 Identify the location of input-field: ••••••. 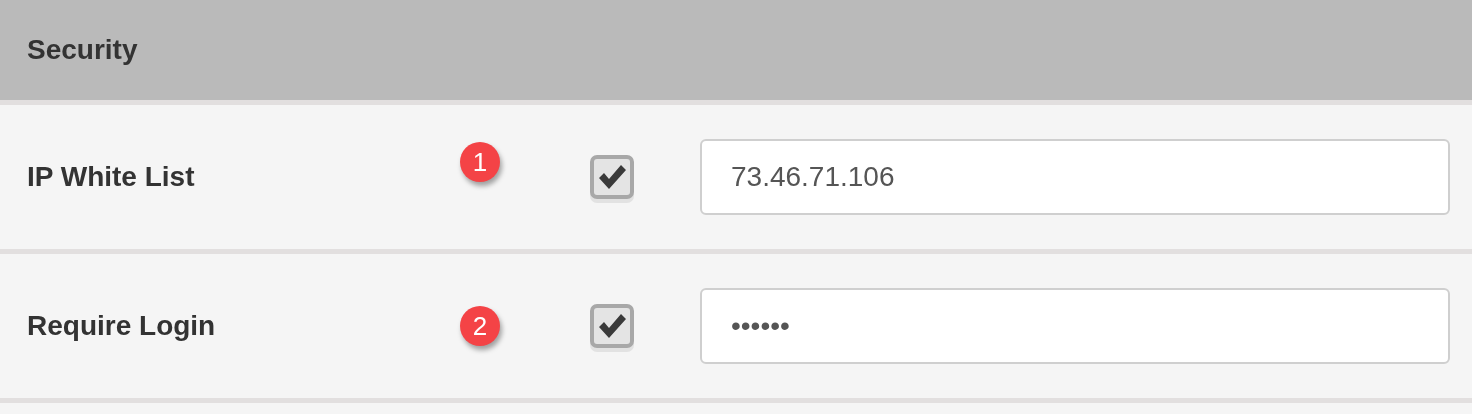
(1075, 326).